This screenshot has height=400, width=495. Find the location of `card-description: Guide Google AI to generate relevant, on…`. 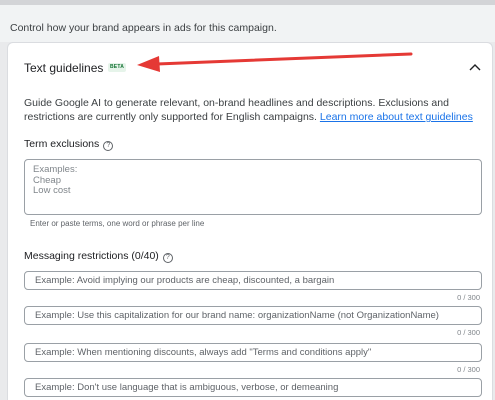

card-description: Guide Google AI to generate relevant, on… is located at coordinates (254, 110).